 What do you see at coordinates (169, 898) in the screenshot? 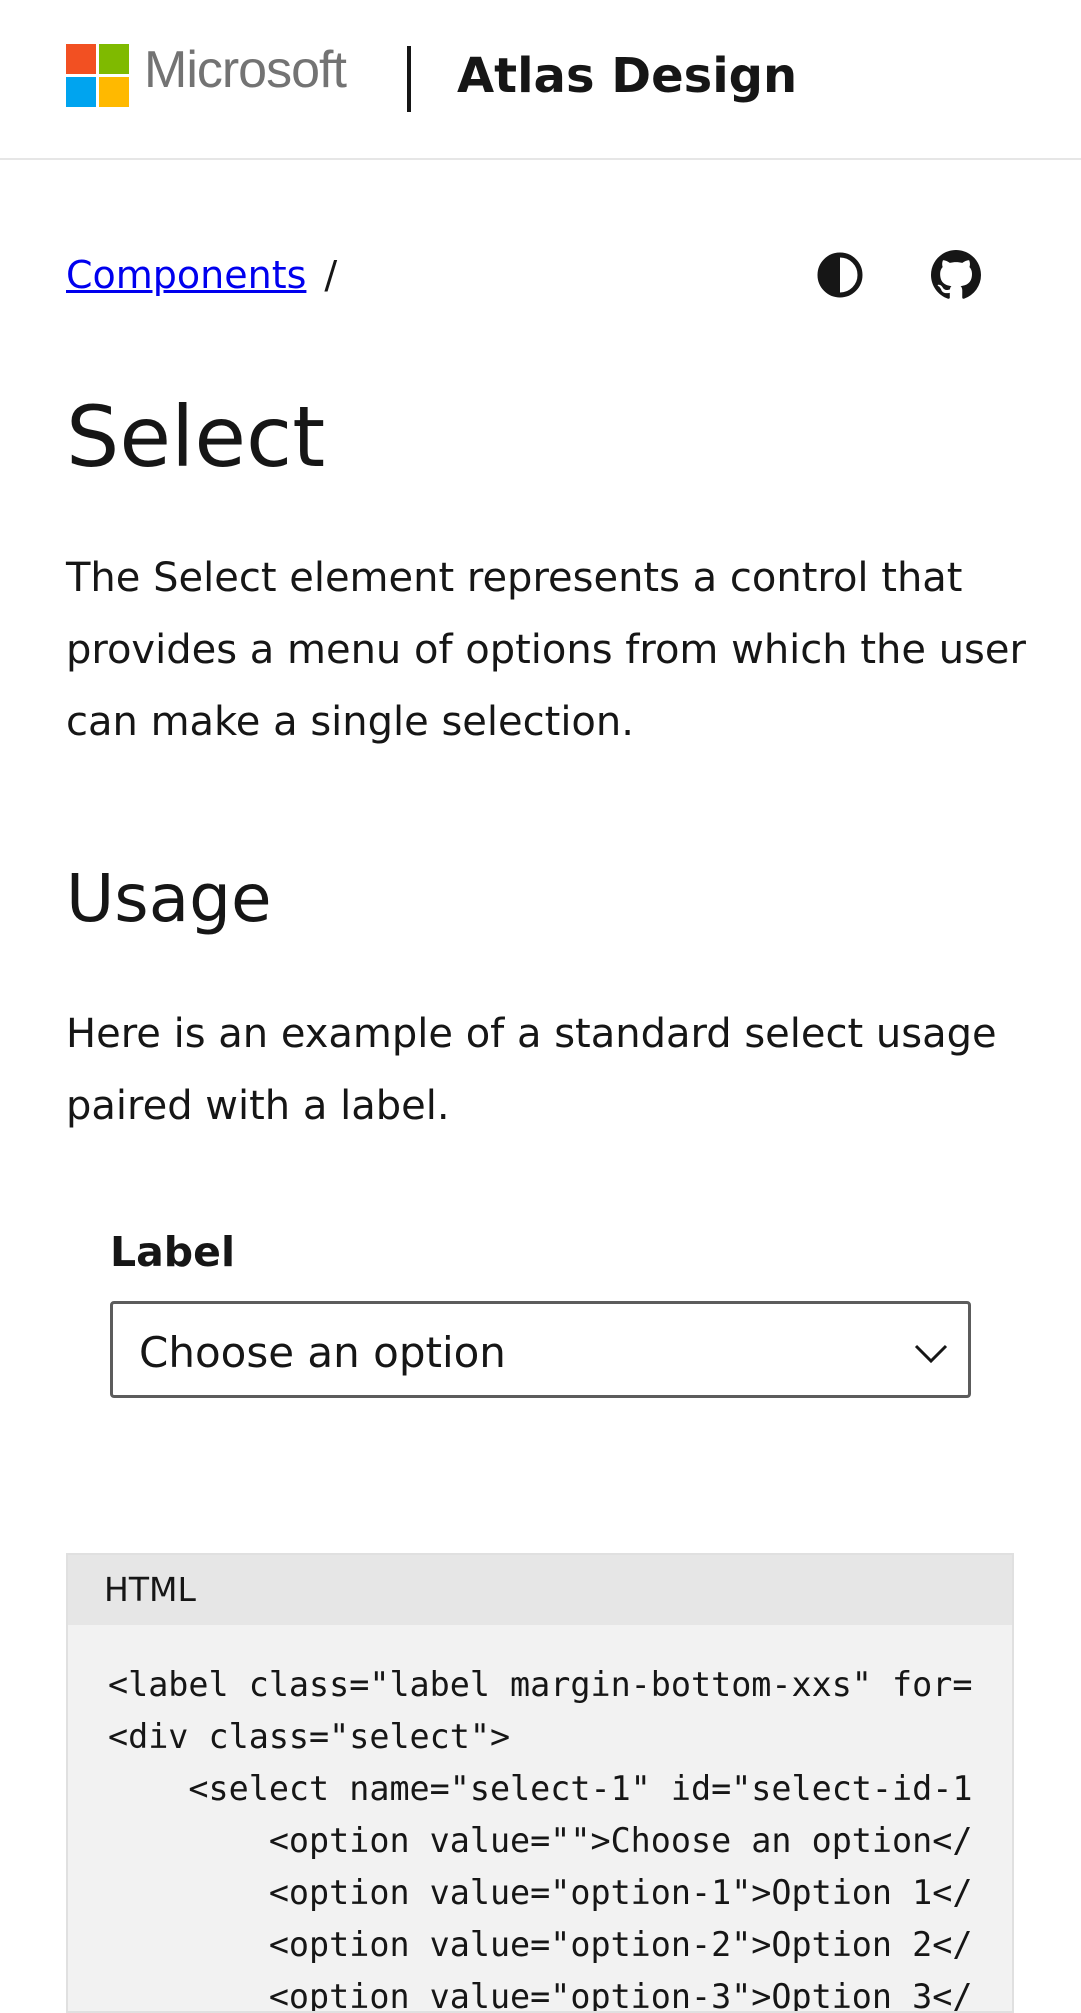
I see `usage-heading: Usage` at bounding box center [169, 898].